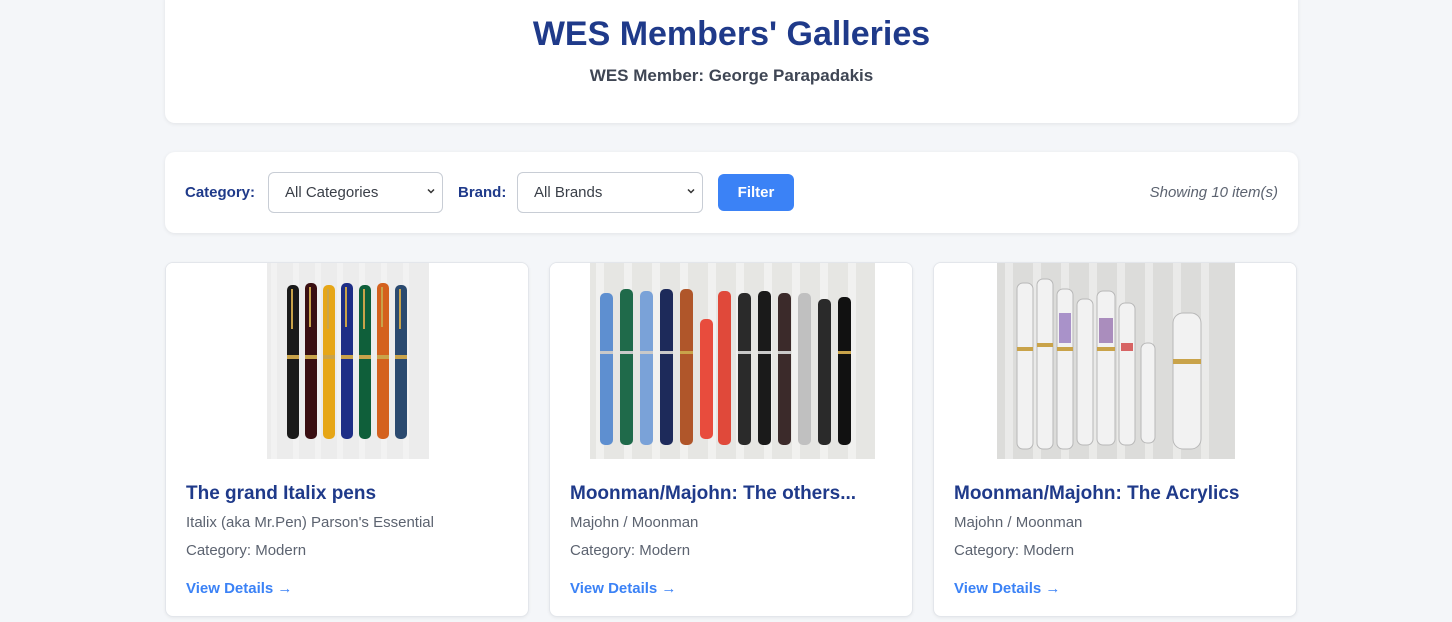  I want to click on category-label: Category:, so click(220, 192).